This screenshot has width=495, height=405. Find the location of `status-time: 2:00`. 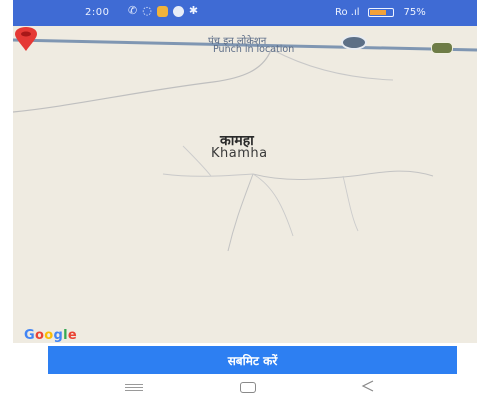

status-time: 2:00 is located at coordinates (97, 12).